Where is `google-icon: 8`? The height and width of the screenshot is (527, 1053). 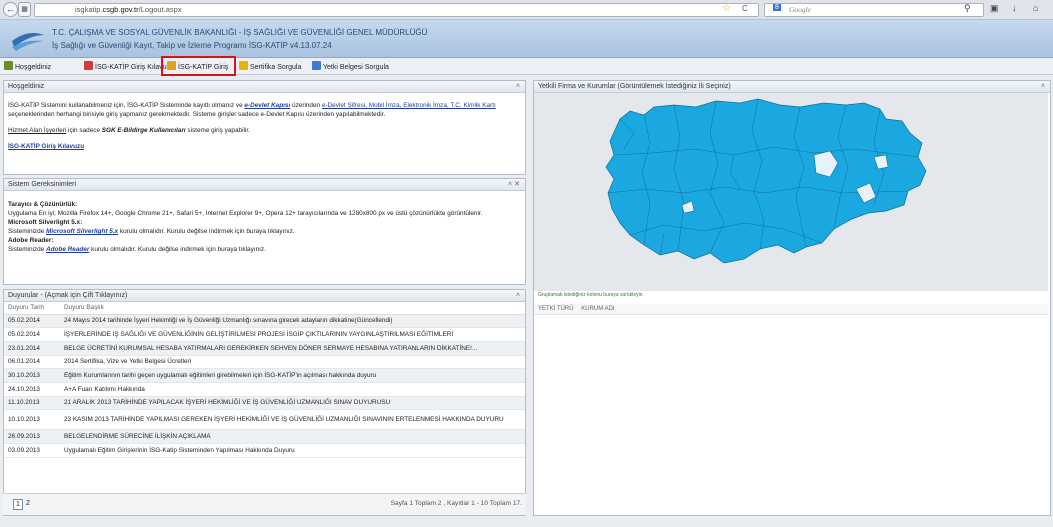 google-icon: 8 is located at coordinates (777, 7).